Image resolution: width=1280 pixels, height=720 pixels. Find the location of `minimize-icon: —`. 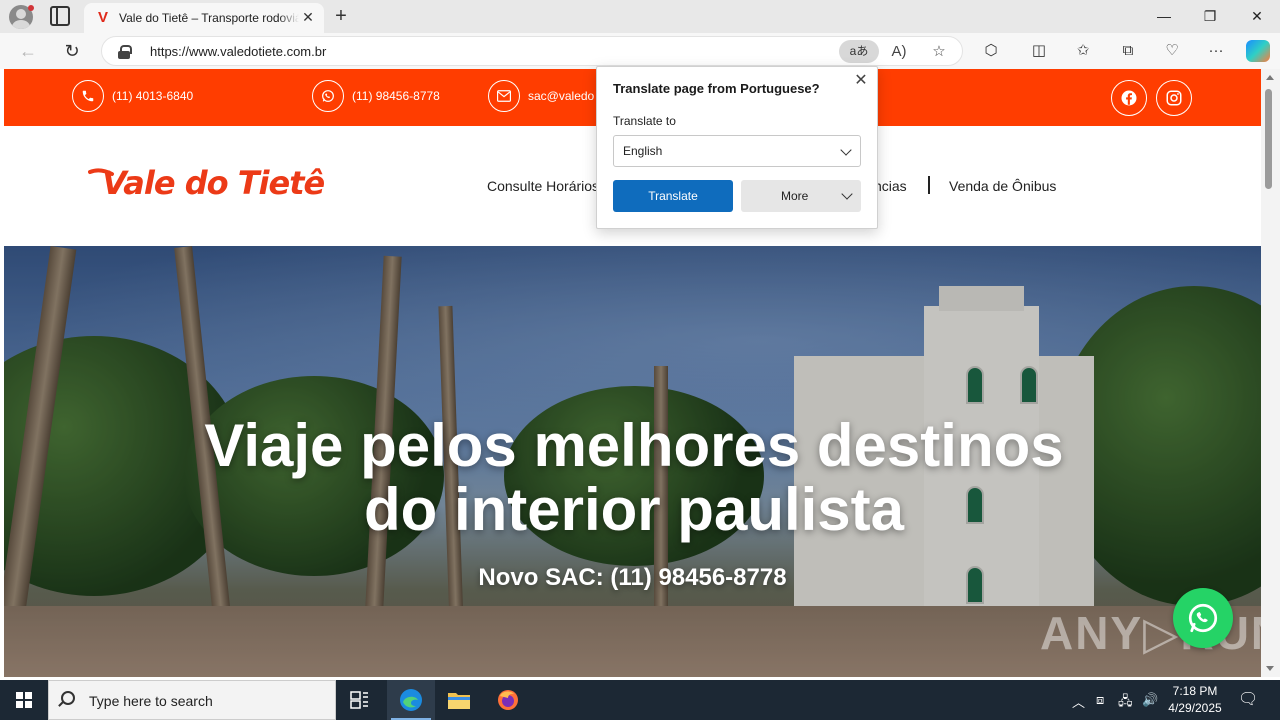

minimize-icon: — is located at coordinates (1164, 16).